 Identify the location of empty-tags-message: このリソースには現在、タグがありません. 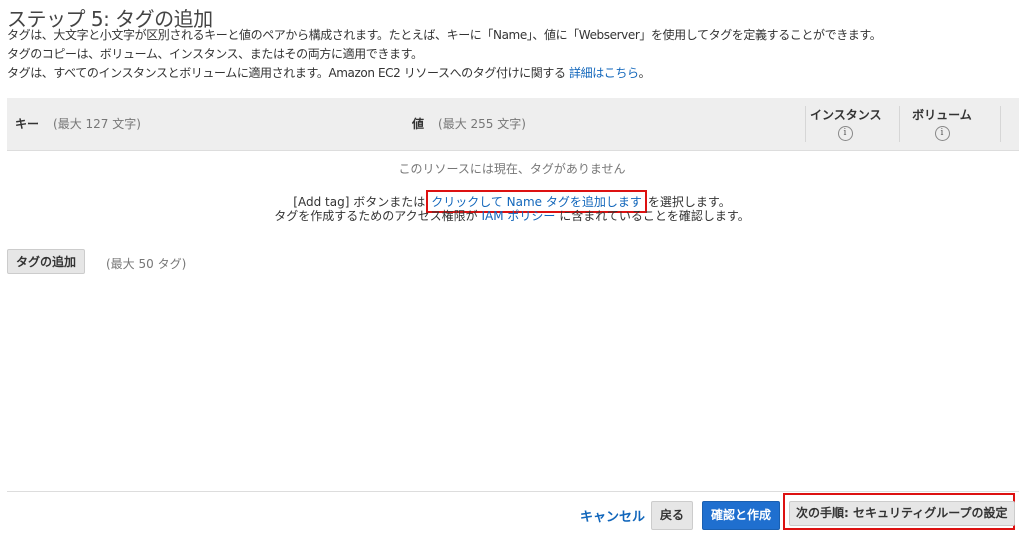
(512, 169).